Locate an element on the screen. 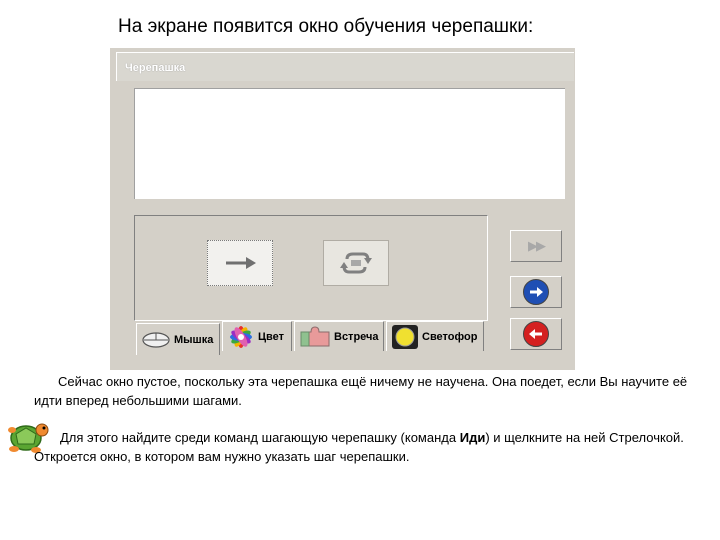  tab-meeting: Встреча is located at coordinates (339, 336).